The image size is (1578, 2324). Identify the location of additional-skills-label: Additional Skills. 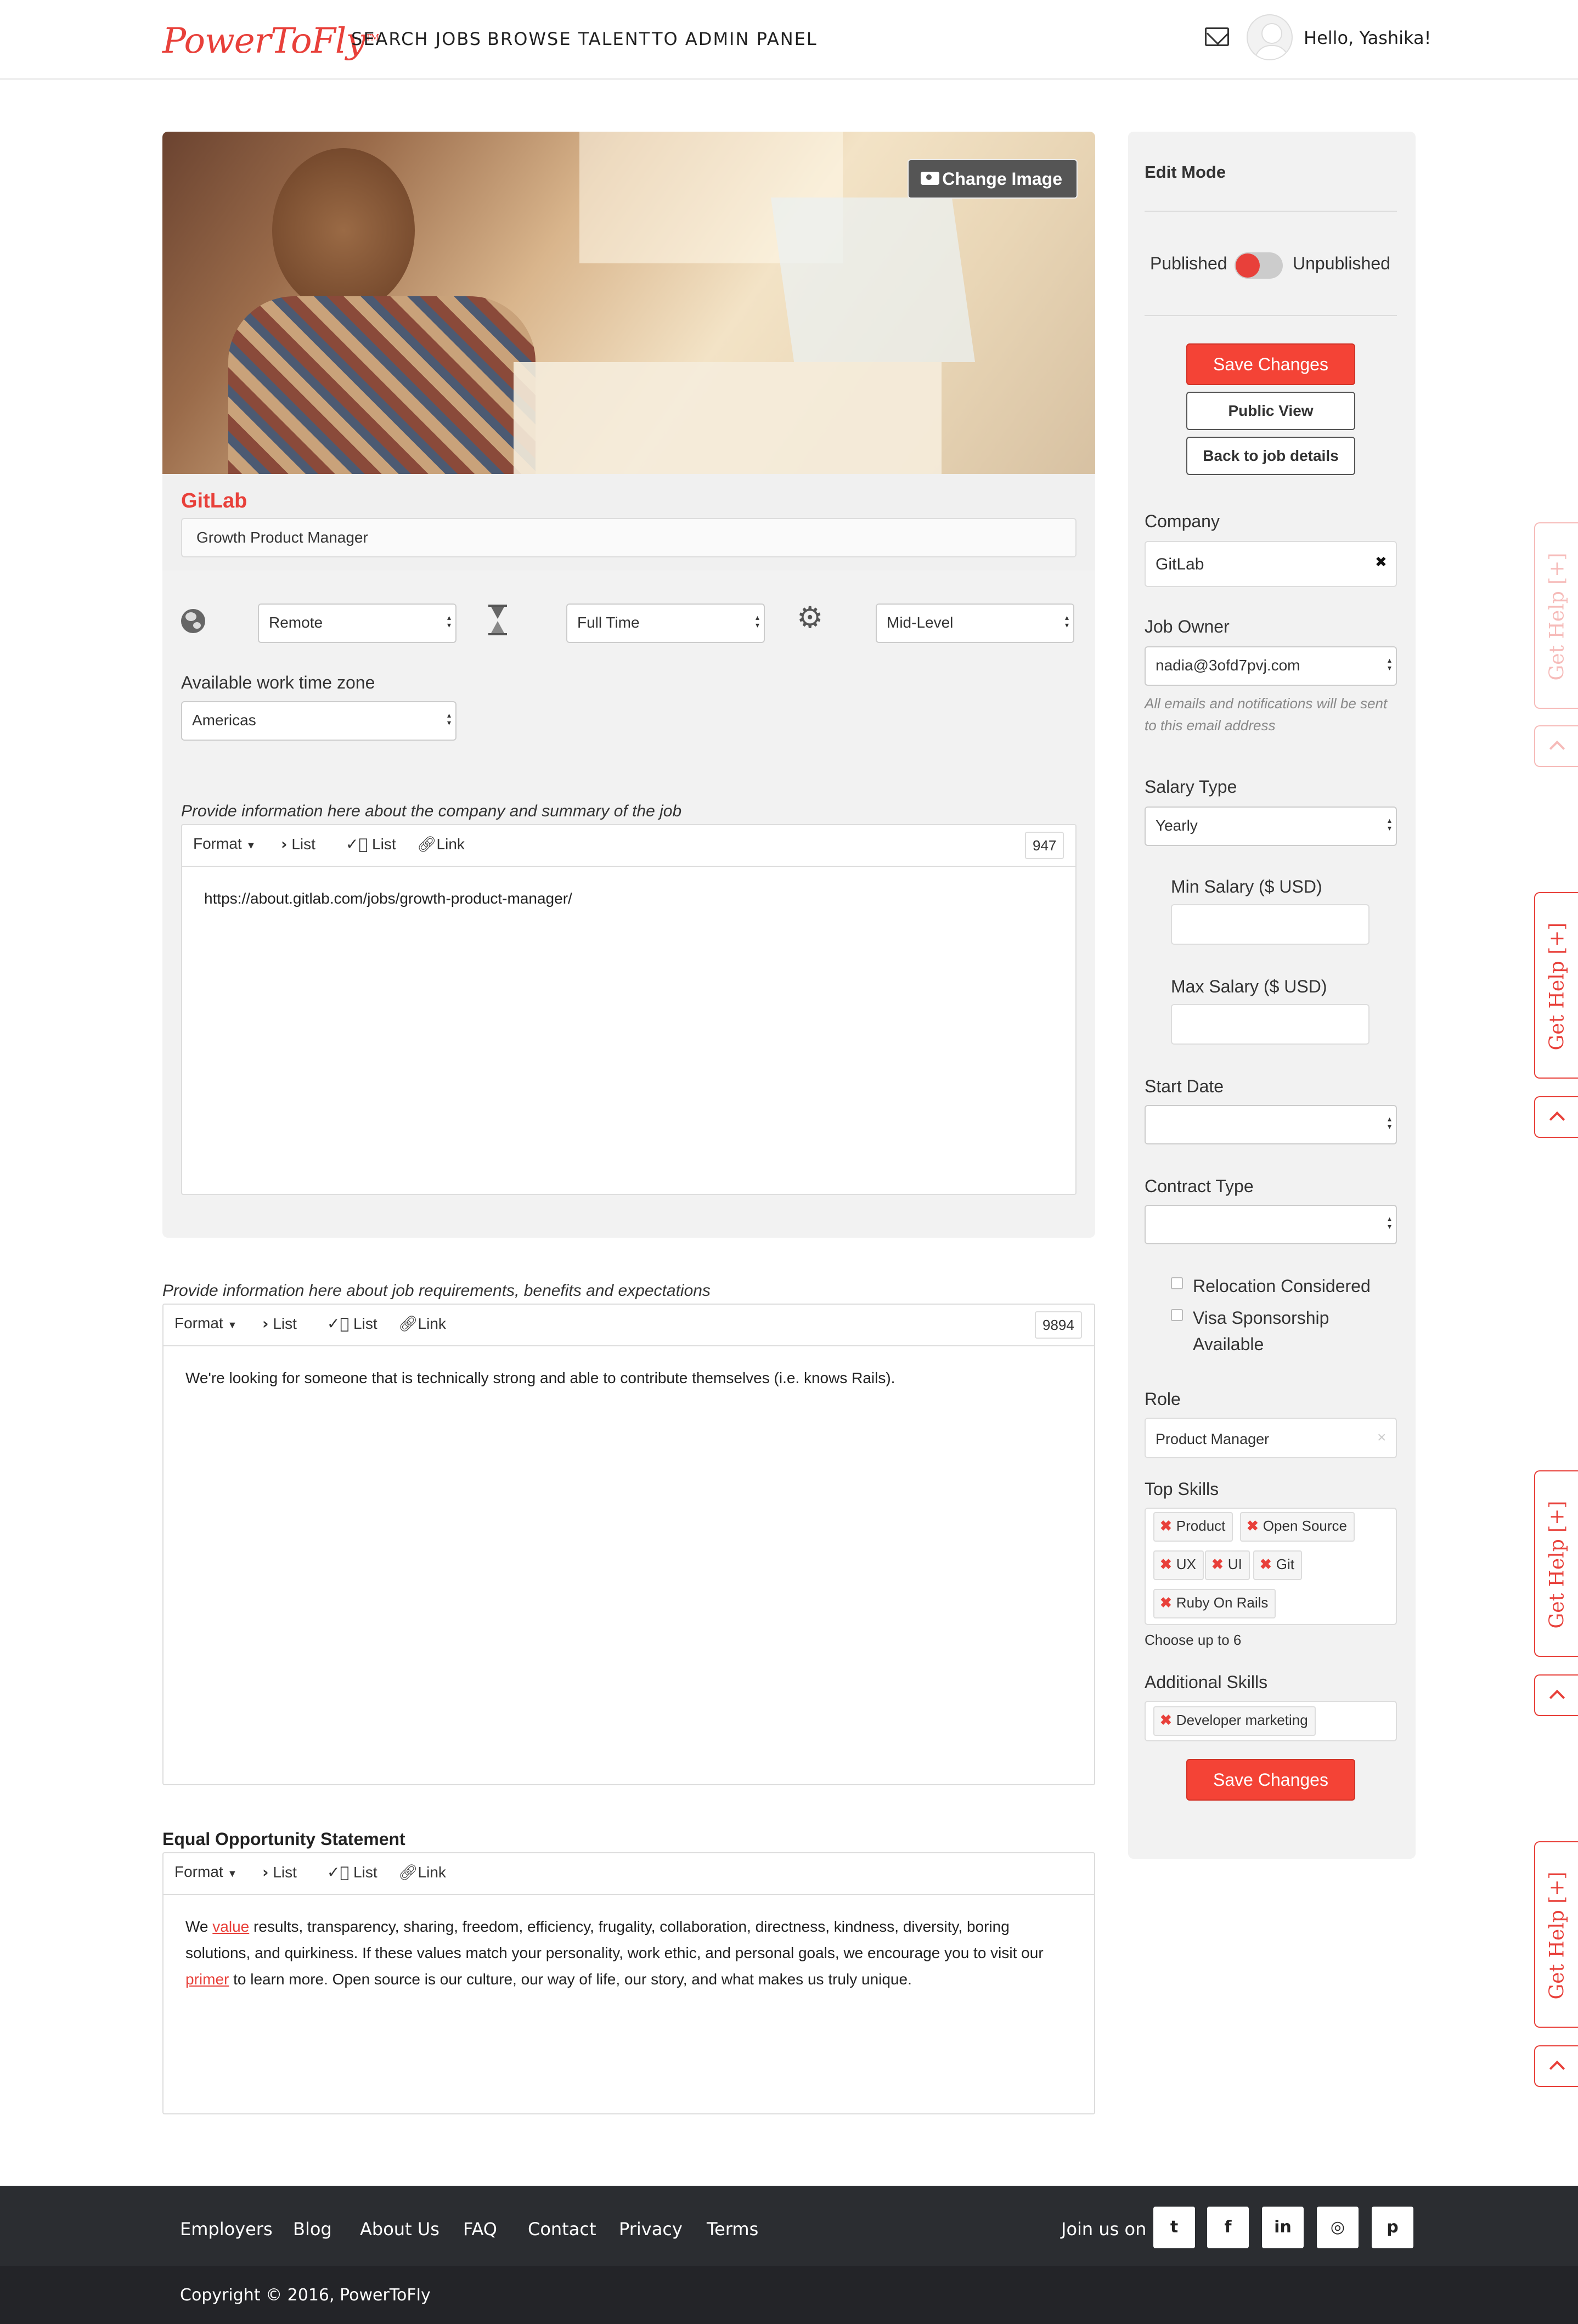
(1206, 1682).